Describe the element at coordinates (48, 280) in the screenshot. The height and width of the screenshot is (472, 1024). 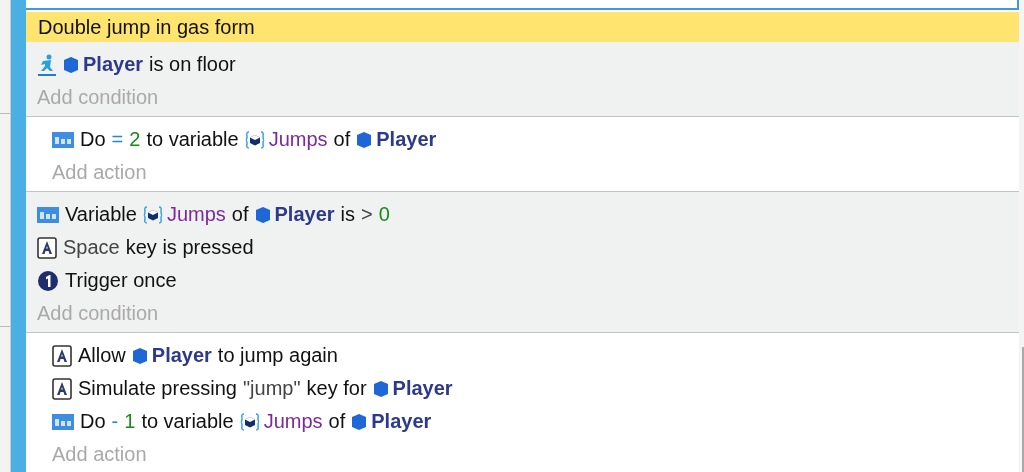
I see `trigger-once-icon` at that location.